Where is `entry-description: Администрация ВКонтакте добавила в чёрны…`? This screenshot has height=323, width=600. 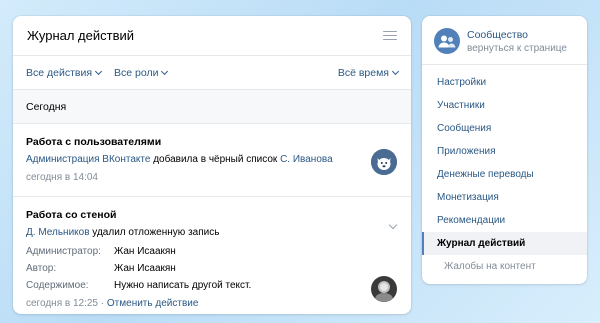
entry-description: Администрация ВКонтакте добавила в чёрны… is located at coordinates (212, 159).